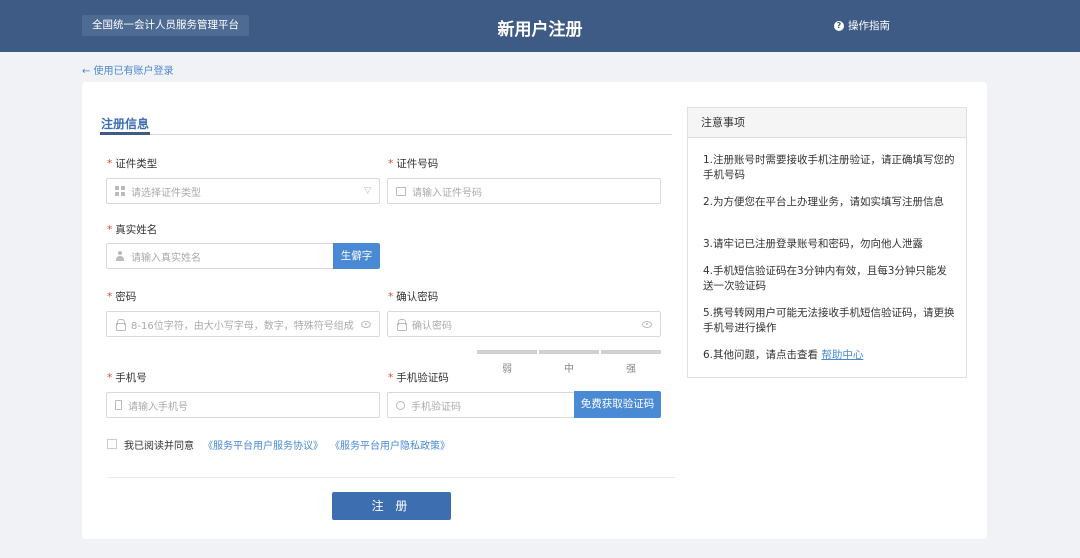  Describe the element at coordinates (263, 444) in the screenshot. I see `service-agreement-link: 《服务平台用户服务协议》` at that location.